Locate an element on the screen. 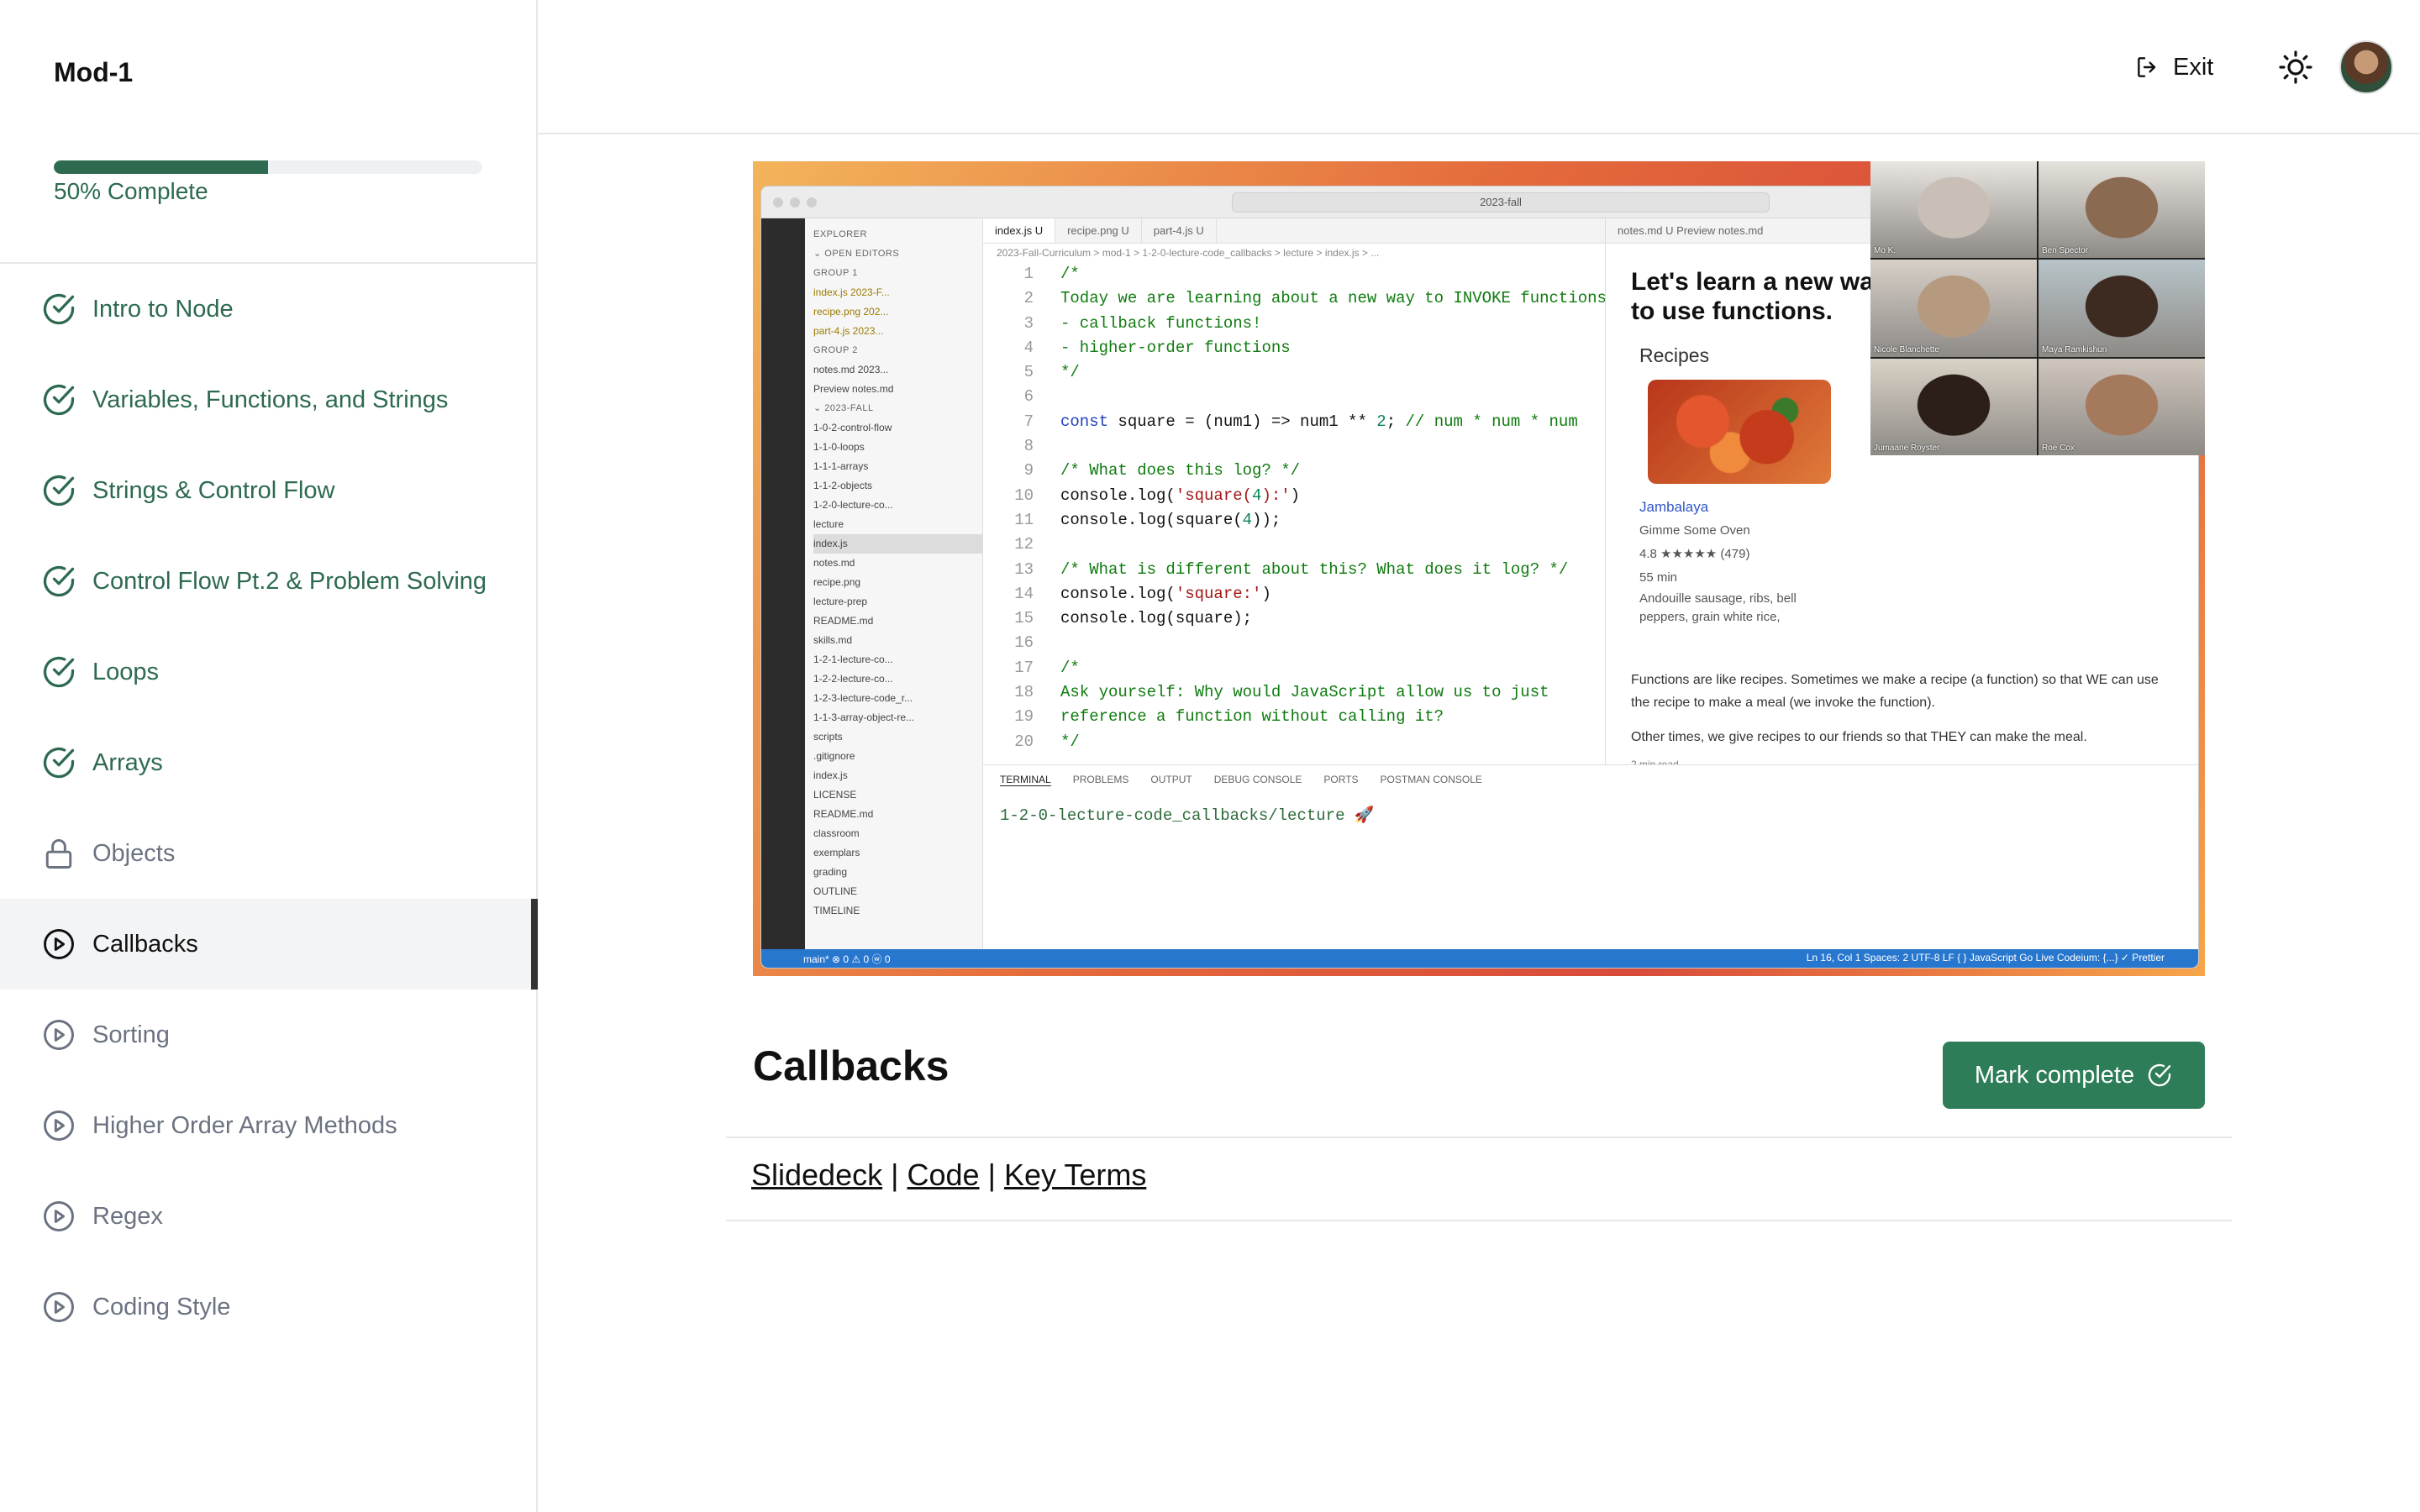 This screenshot has height=1512, width=2420. progress-label: 50% Complete is located at coordinates (131, 191).